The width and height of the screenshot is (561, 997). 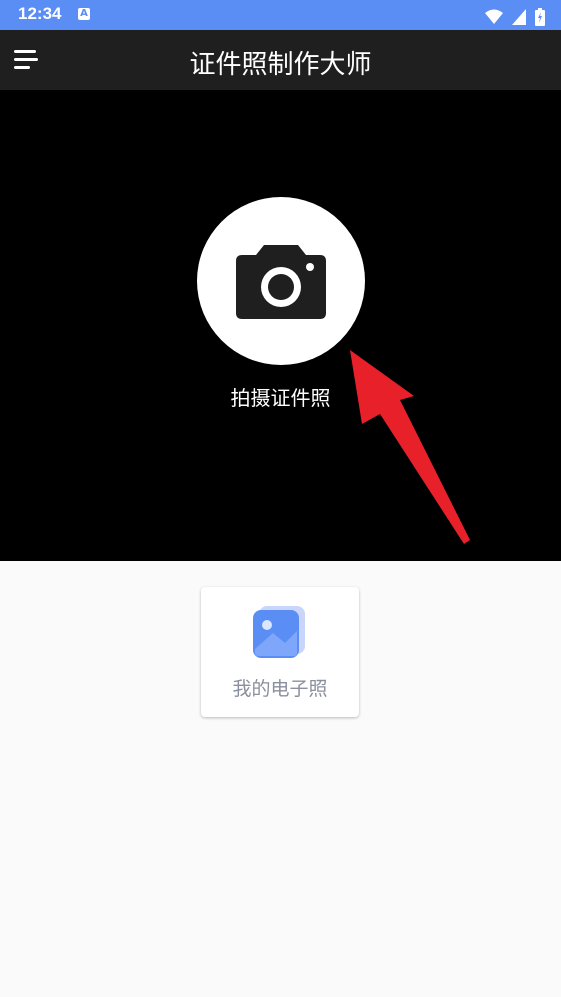 What do you see at coordinates (279, 632) in the screenshot?
I see `photo-stack-icon` at bounding box center [279, 632].